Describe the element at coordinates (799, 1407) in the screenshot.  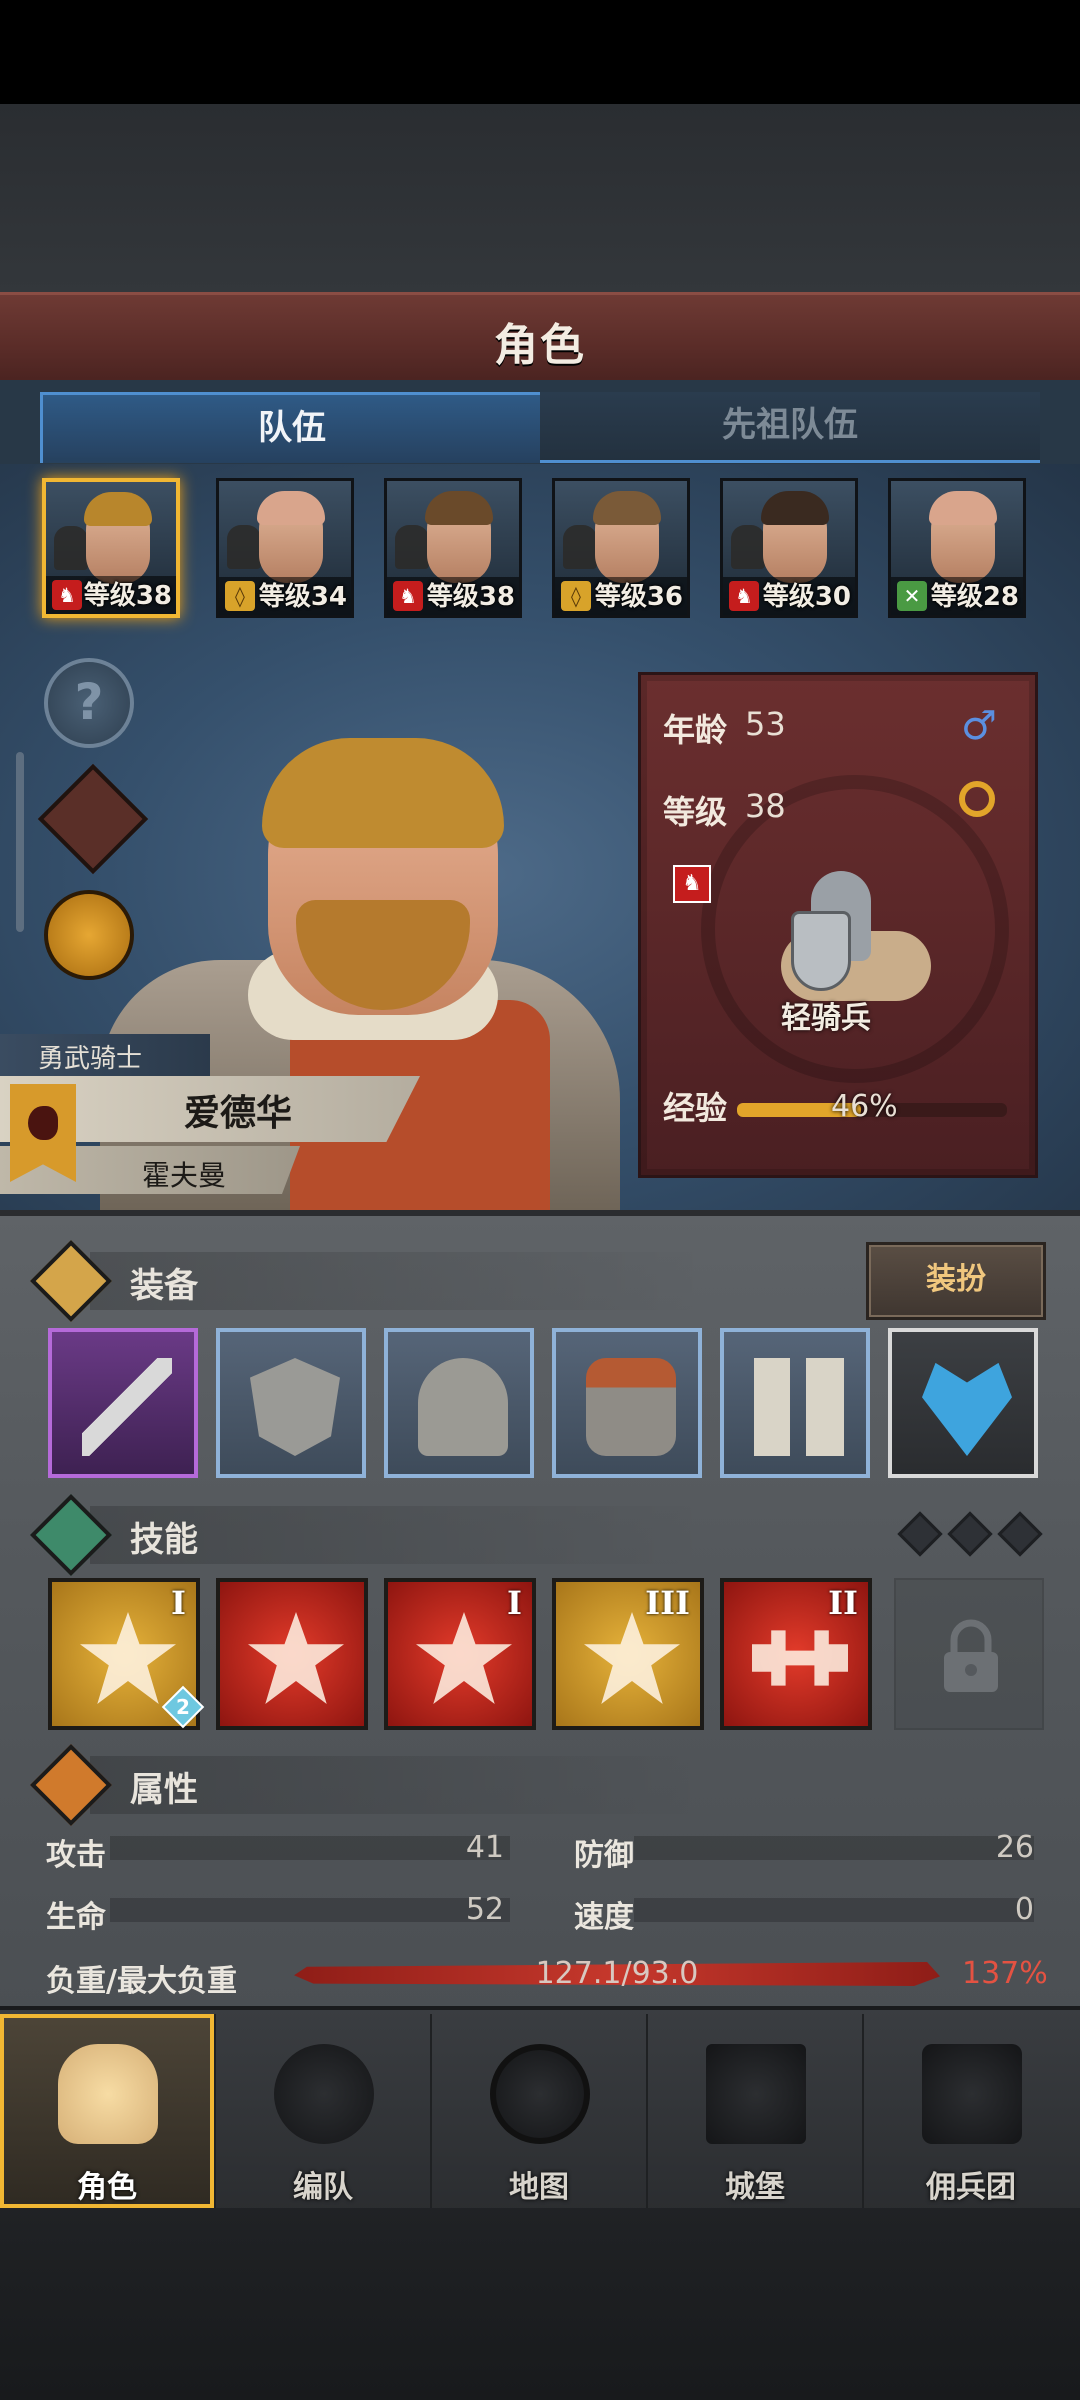
I see `boots-icon` at that location.